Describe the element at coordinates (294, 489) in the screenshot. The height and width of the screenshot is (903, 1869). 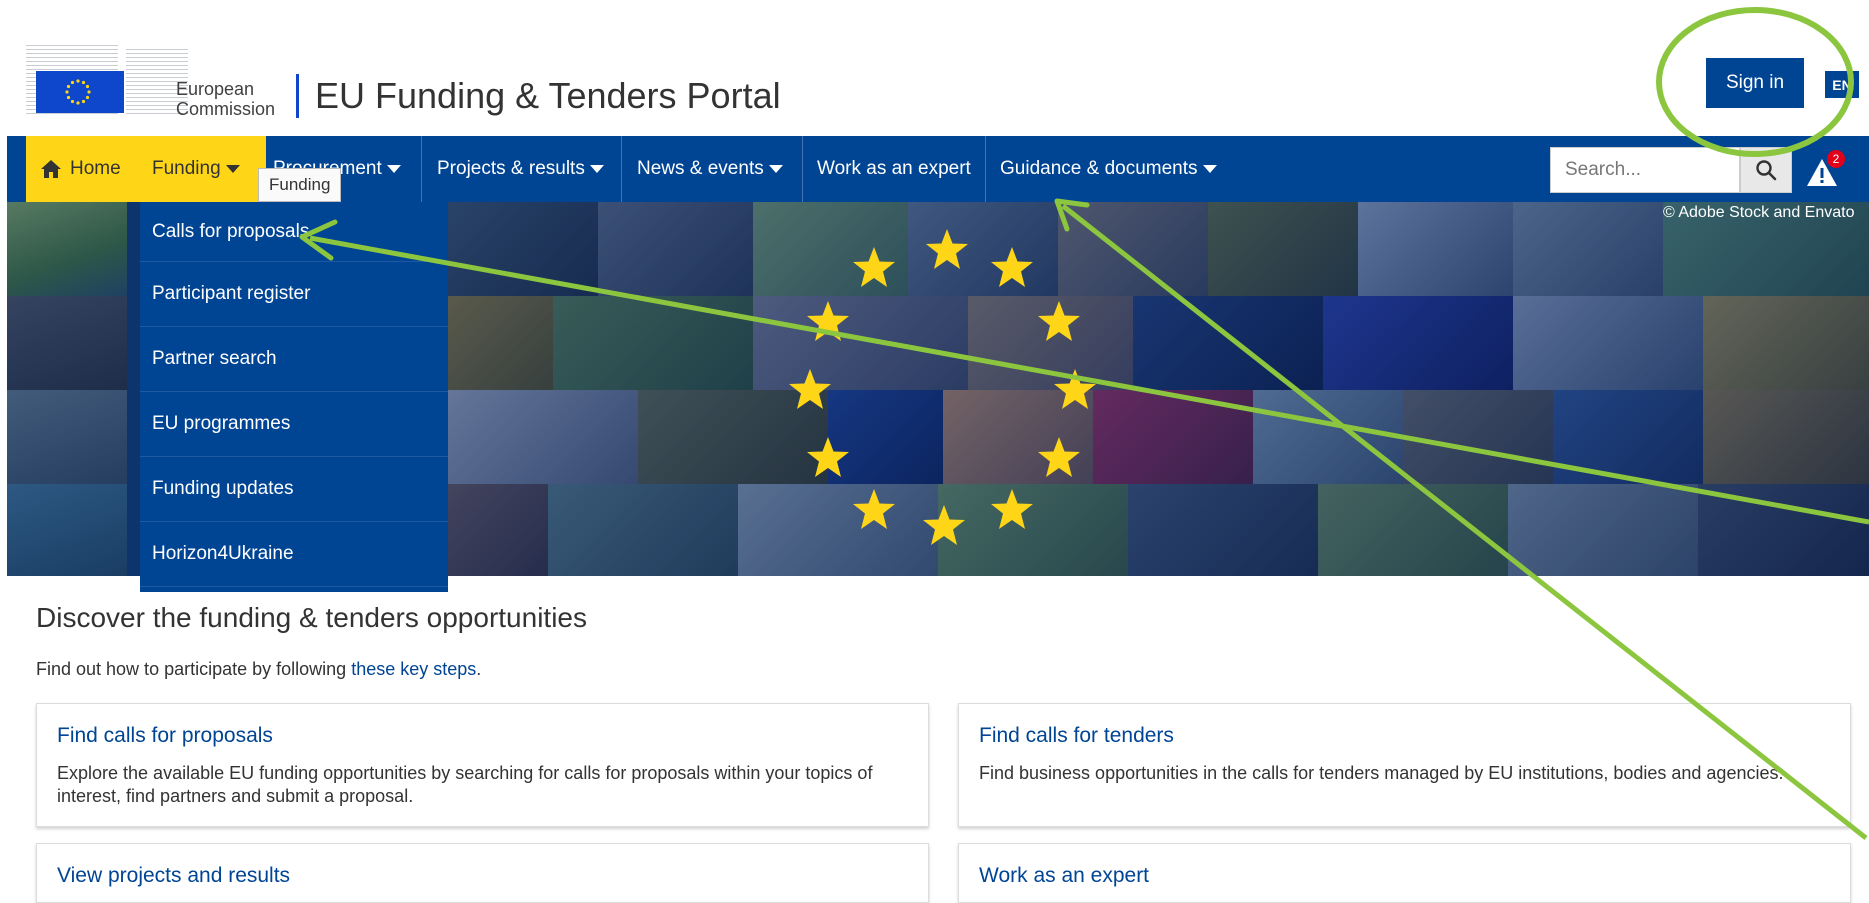
I see `menu-item-funding-updates: Funding updates` at that location.